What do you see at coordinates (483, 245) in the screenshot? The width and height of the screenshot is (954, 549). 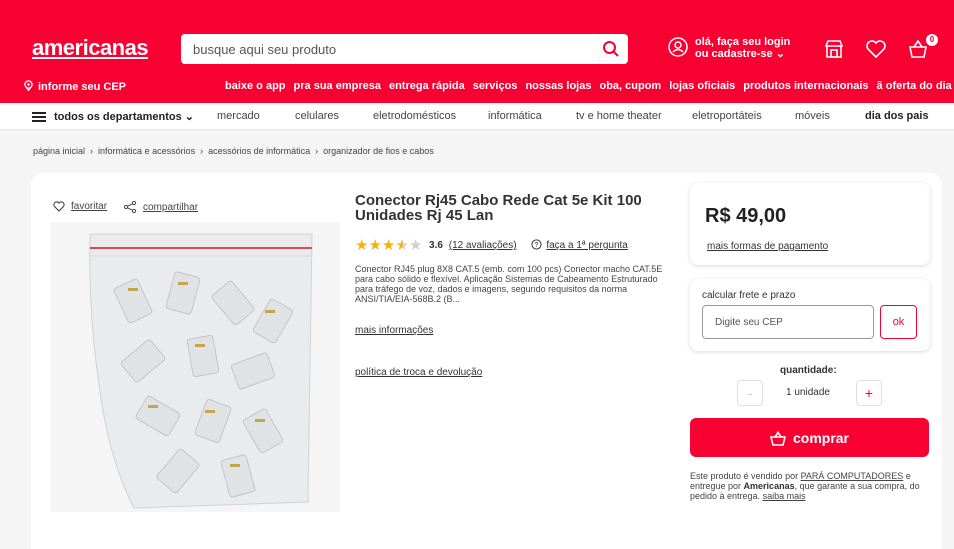 I see `reviews-link: (12 avaliações)` at bounding box center [483, 245].